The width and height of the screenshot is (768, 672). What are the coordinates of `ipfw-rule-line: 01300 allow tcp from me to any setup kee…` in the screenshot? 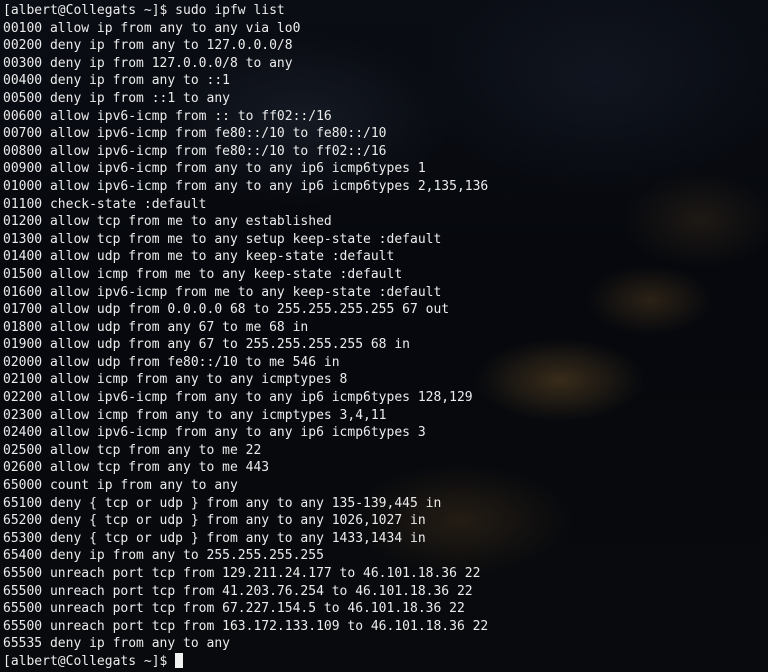 It's located at (222, 239).